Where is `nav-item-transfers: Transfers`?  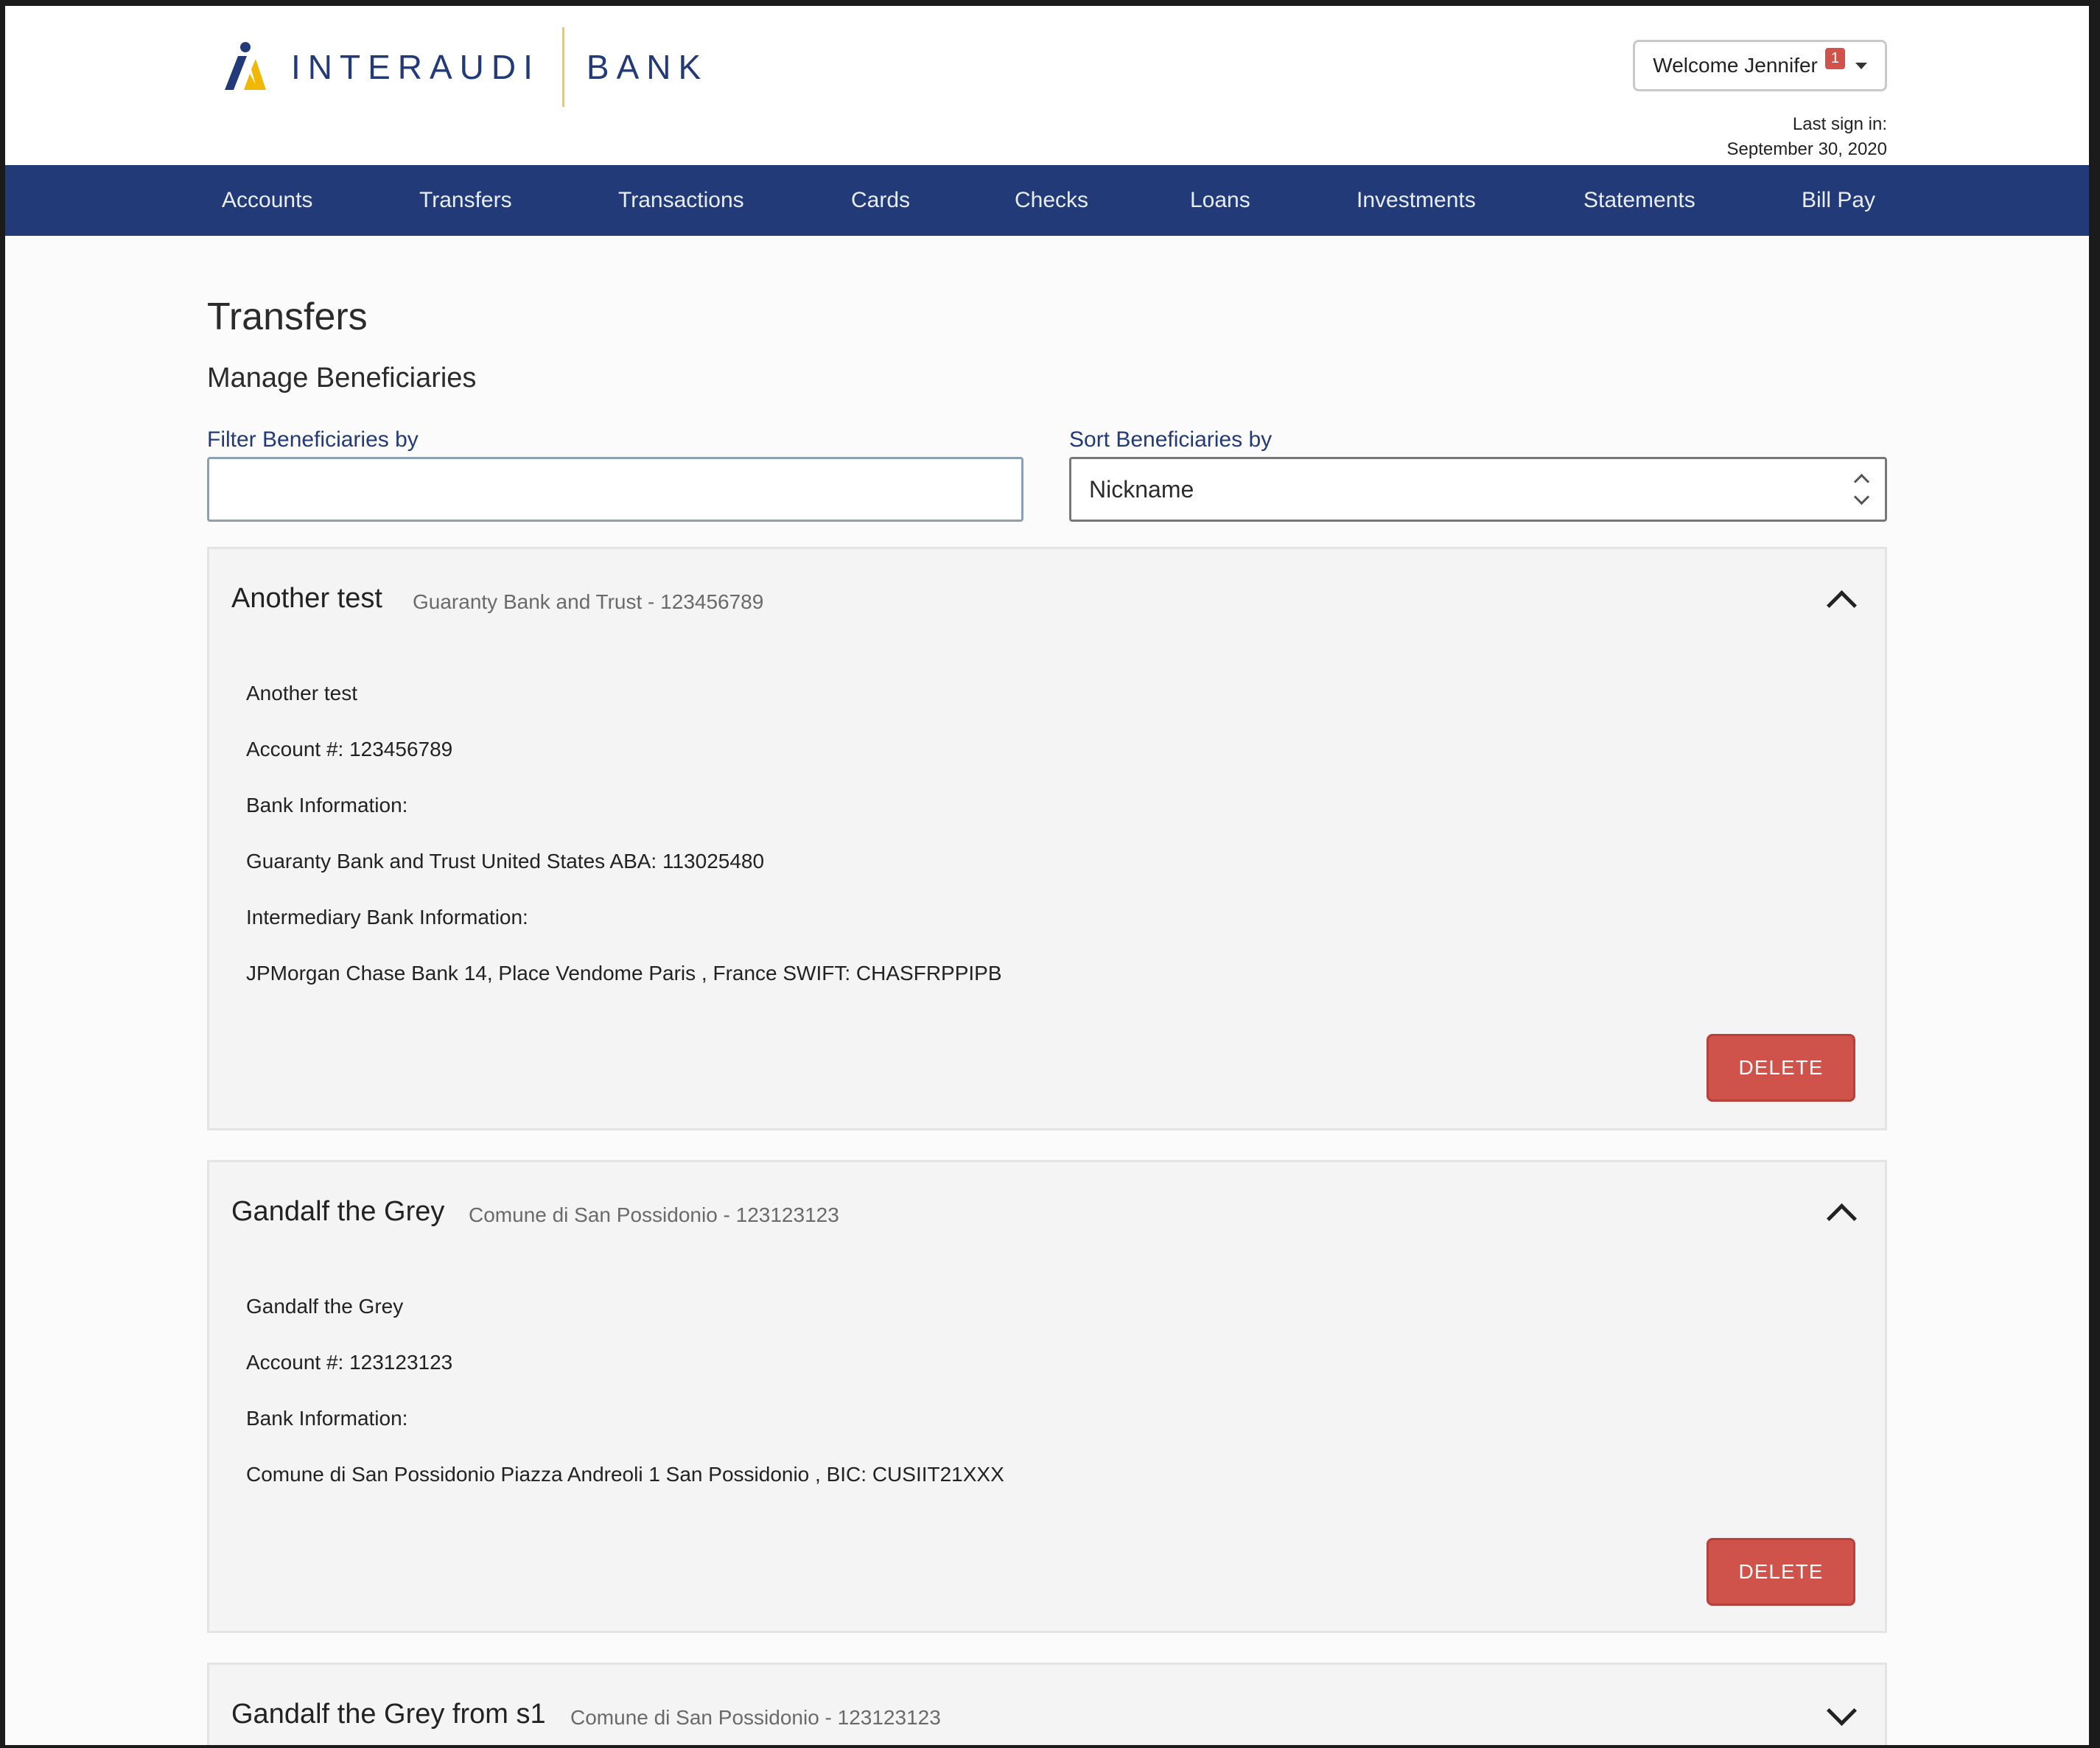
nav-item-transfers: Transfers is located at coordinates (465, 200).